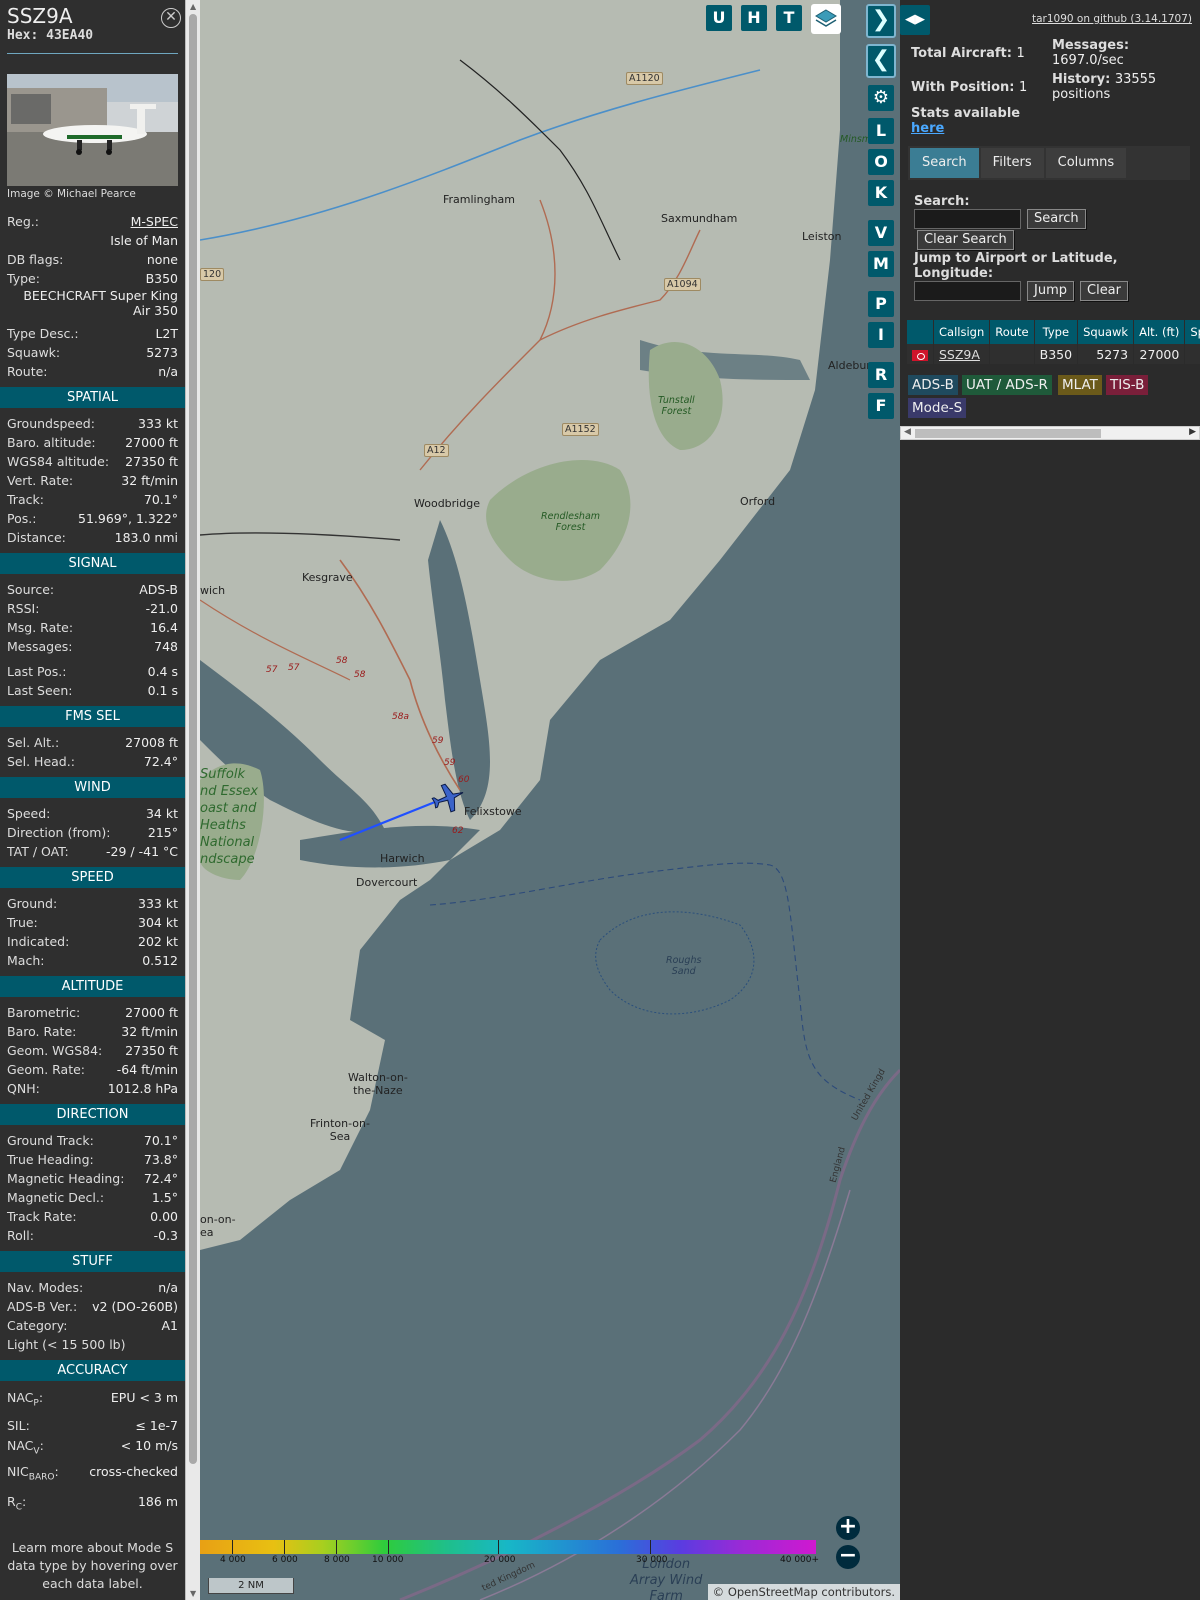 Image resolution: width=1200 pixels, height=1600 pixels. I want to click on clear-button: Clear, so click(1104, 291).